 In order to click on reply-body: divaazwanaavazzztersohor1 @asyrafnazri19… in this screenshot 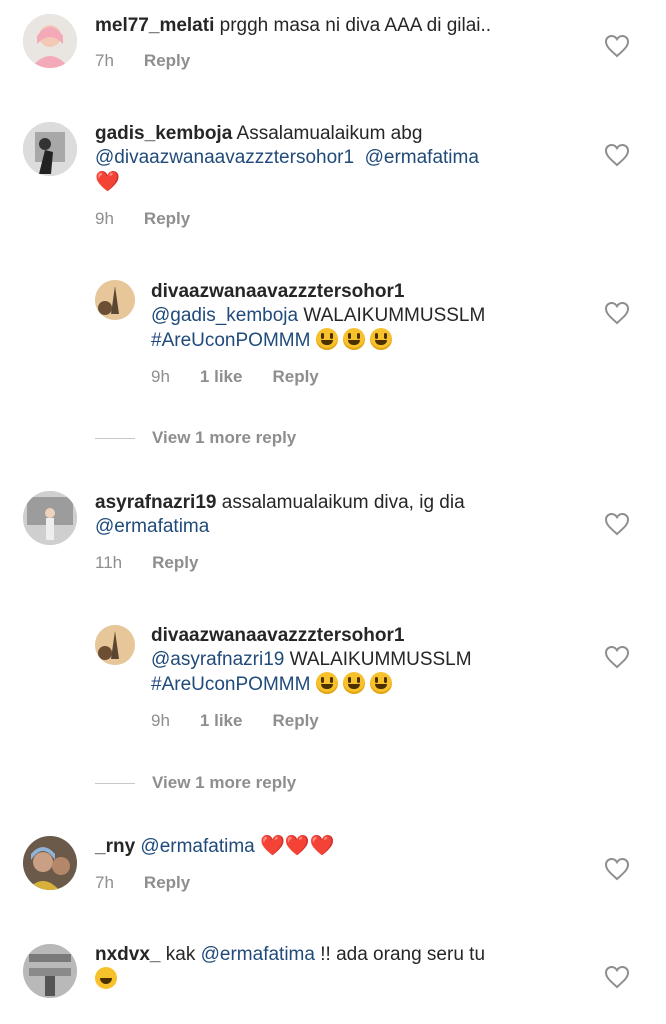, I will do `click(371, 660)`.